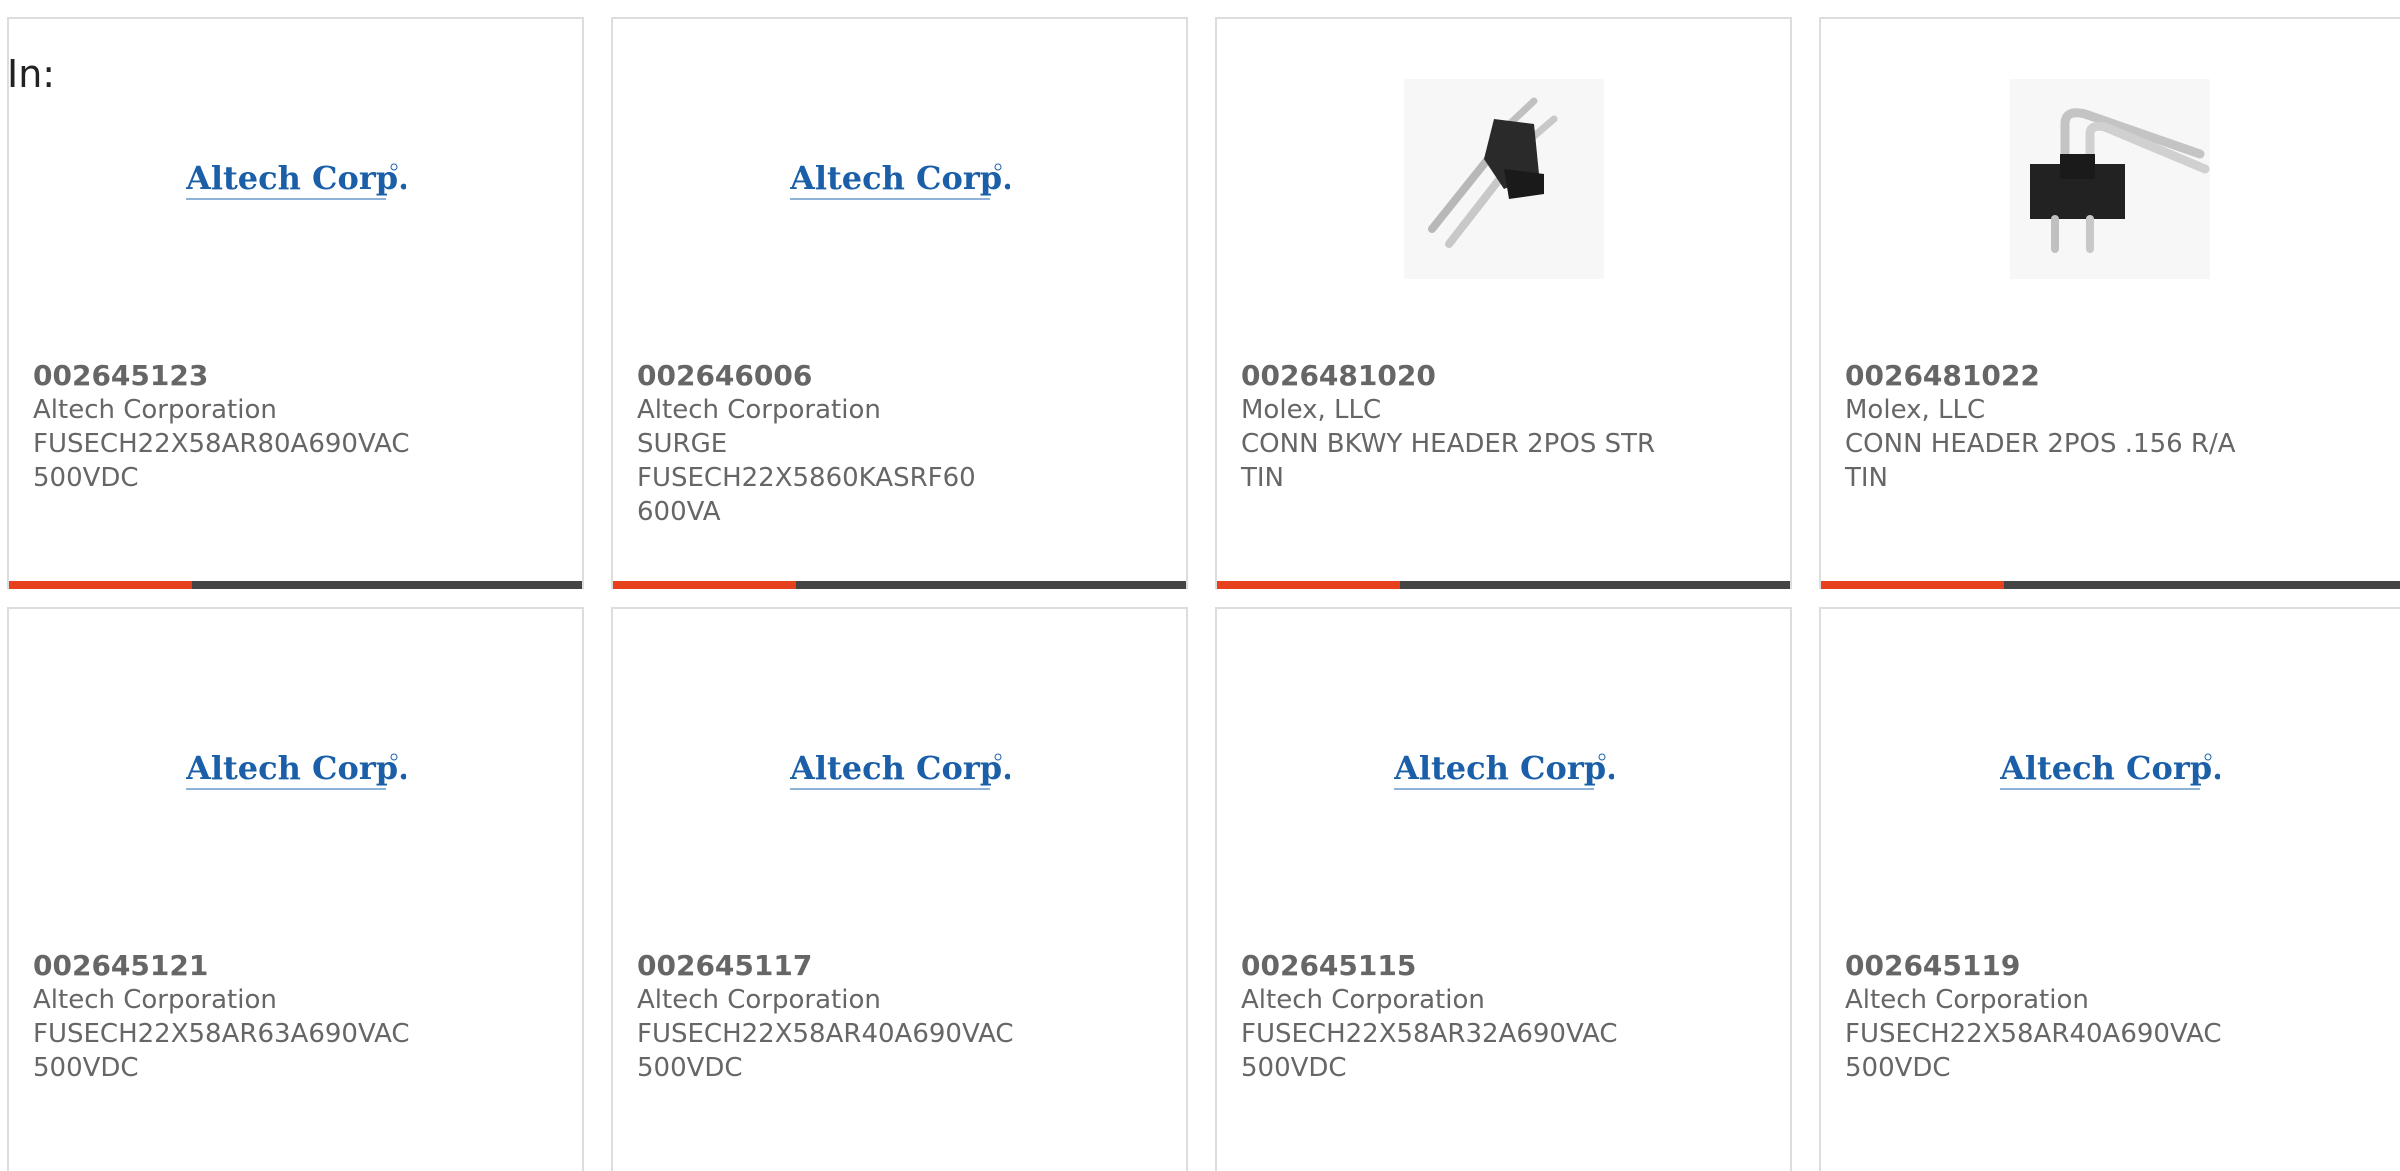 This screenshot has width=2400, height=1171. I want to click on part-number: 002645121, so click(243, 966).